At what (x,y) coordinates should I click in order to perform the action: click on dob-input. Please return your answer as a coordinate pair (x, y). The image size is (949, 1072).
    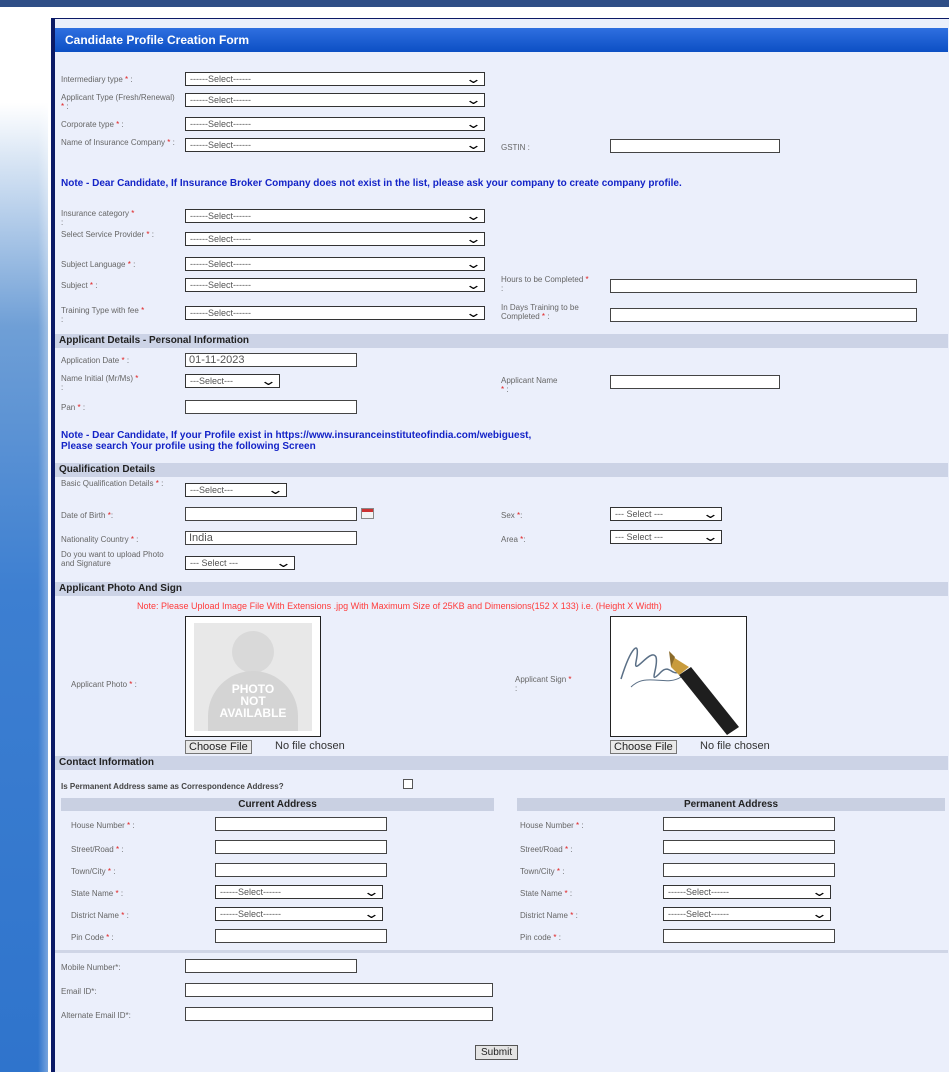
    Looking at the image, I should click on (271, 514).